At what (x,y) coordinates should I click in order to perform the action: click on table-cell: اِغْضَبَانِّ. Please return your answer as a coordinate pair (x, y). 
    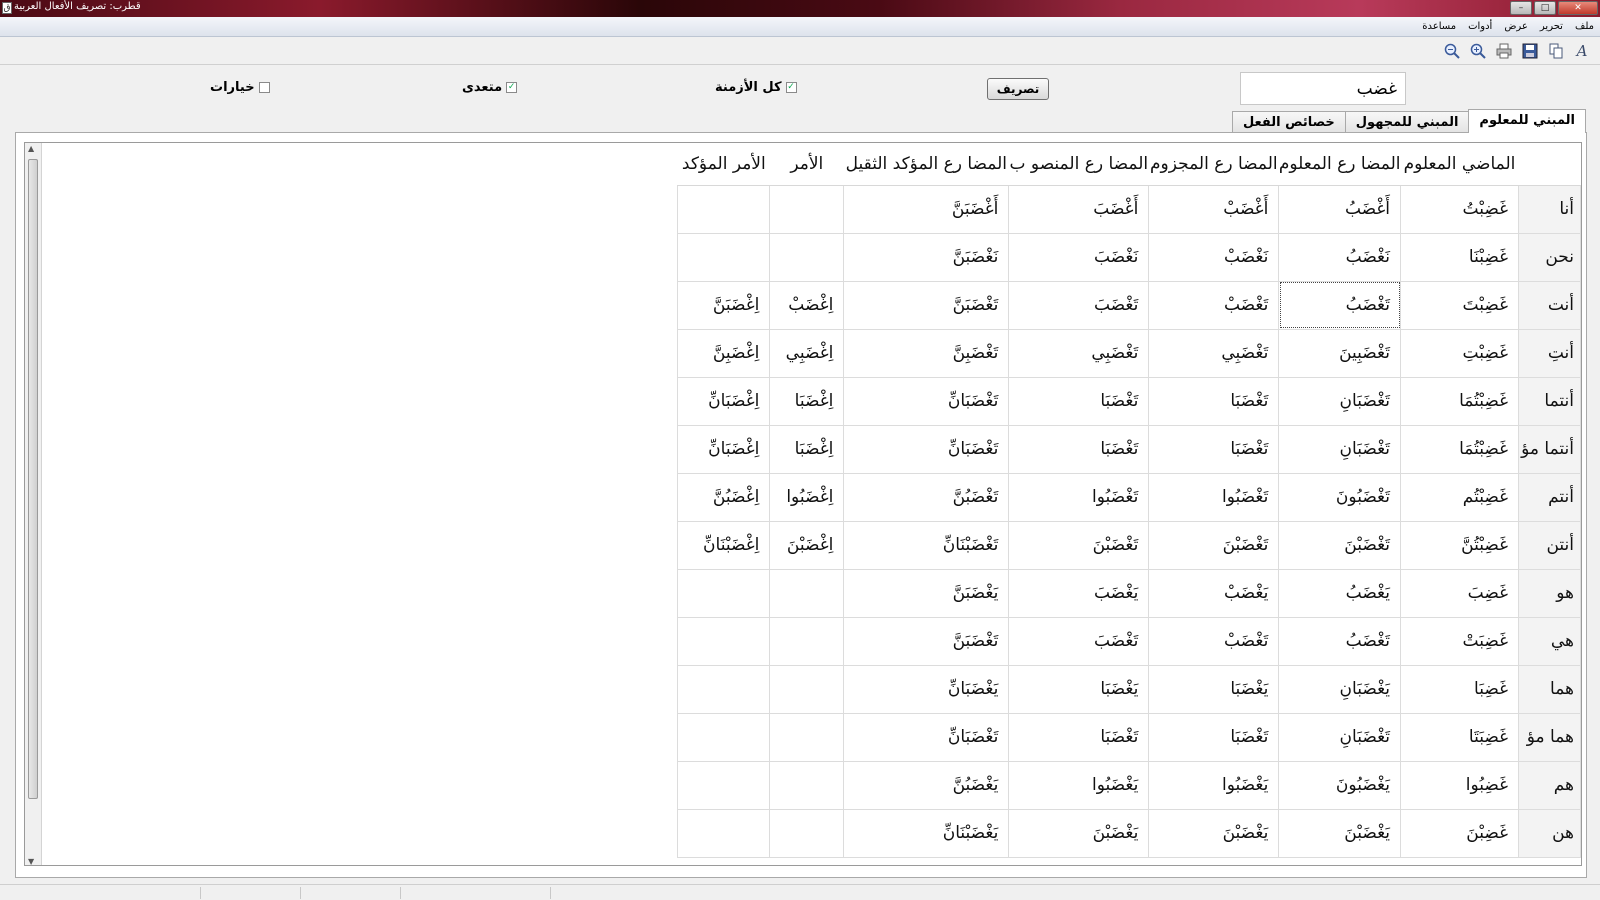
    Looking at the image, I should click on (724, 449).